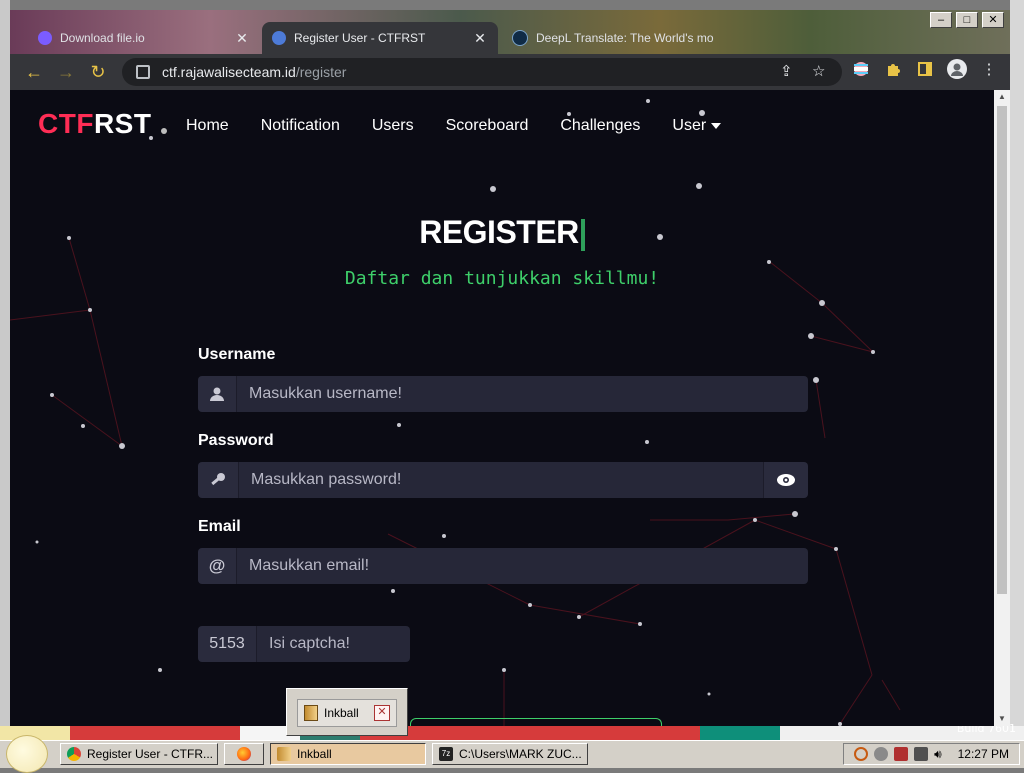 This screenshot has width=1024, height=773. I want to click on captcha-code: 5153, so click(227, 644).